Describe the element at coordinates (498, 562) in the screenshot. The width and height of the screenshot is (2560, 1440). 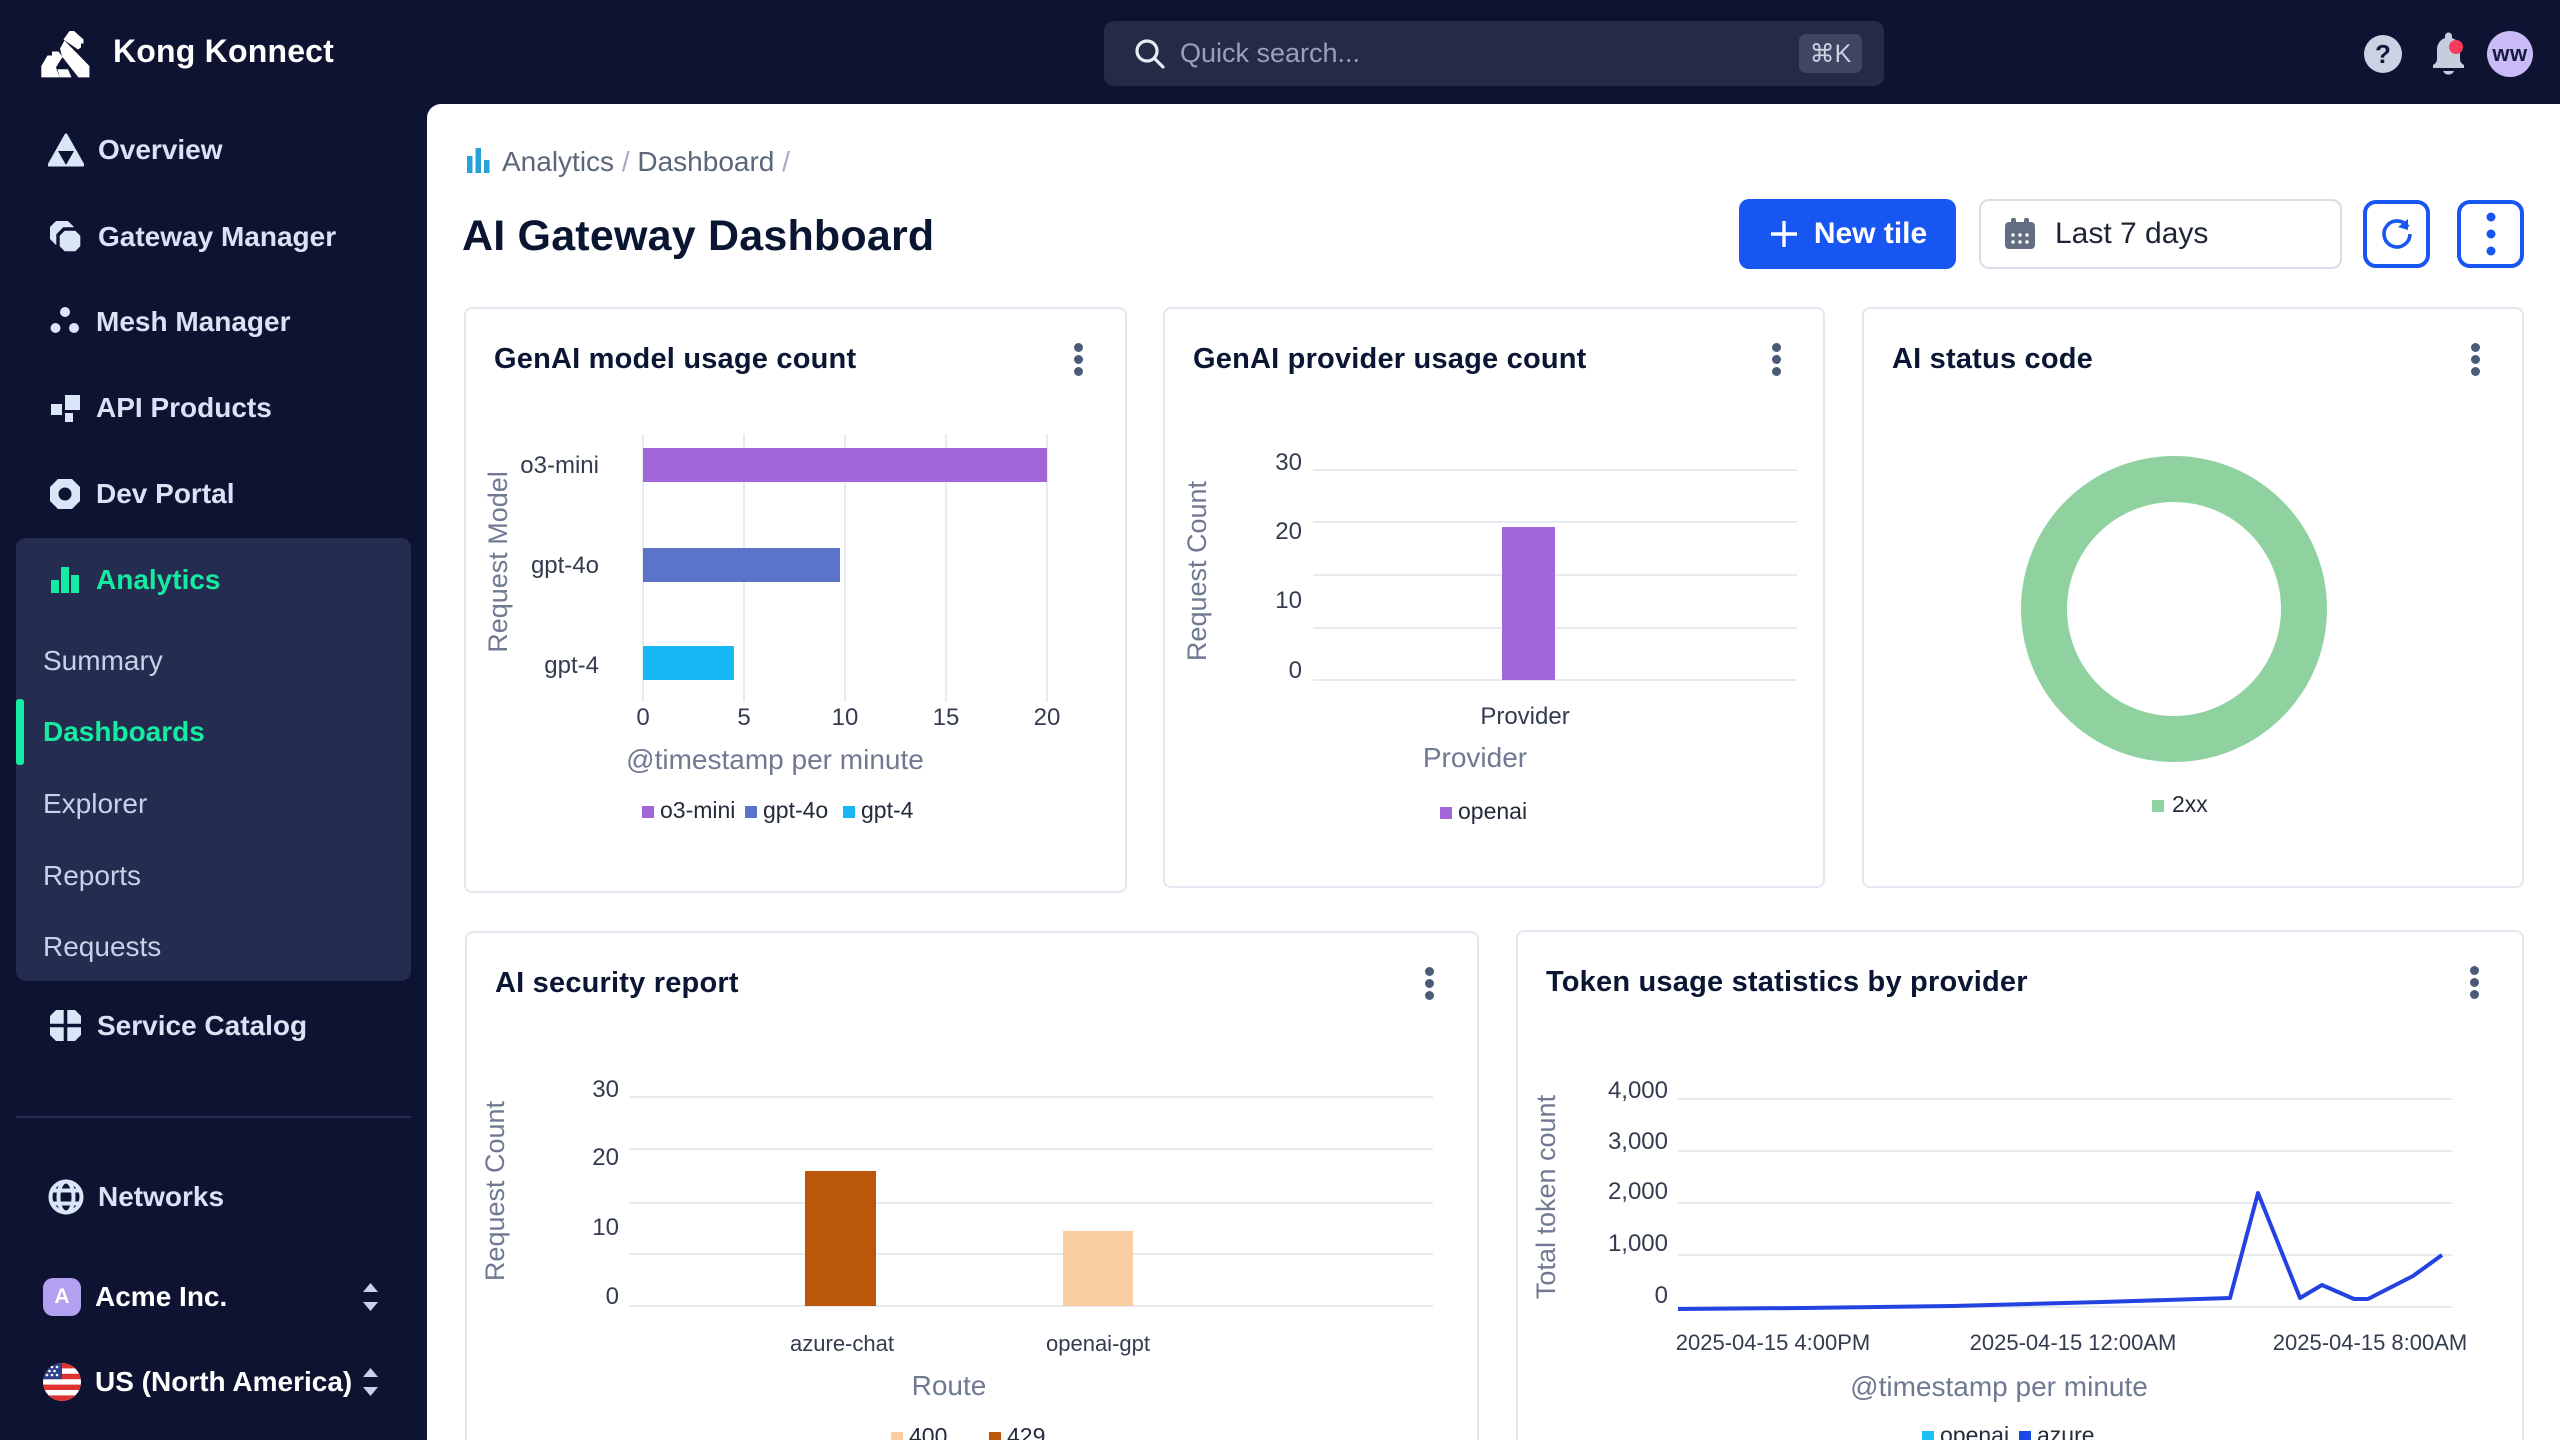
I see `svg-text: Request Model` at that location.